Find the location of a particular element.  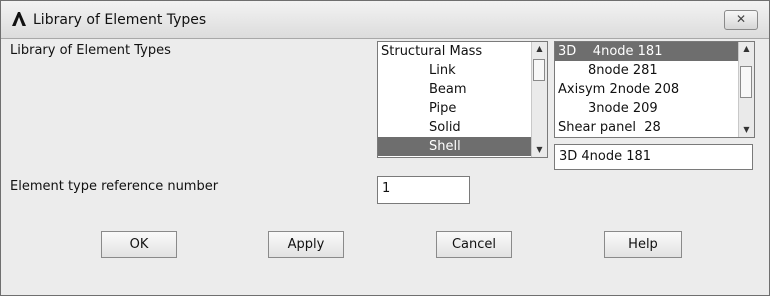

list-item-3node-209: 3node 209 is located at coordinates (646, 108).